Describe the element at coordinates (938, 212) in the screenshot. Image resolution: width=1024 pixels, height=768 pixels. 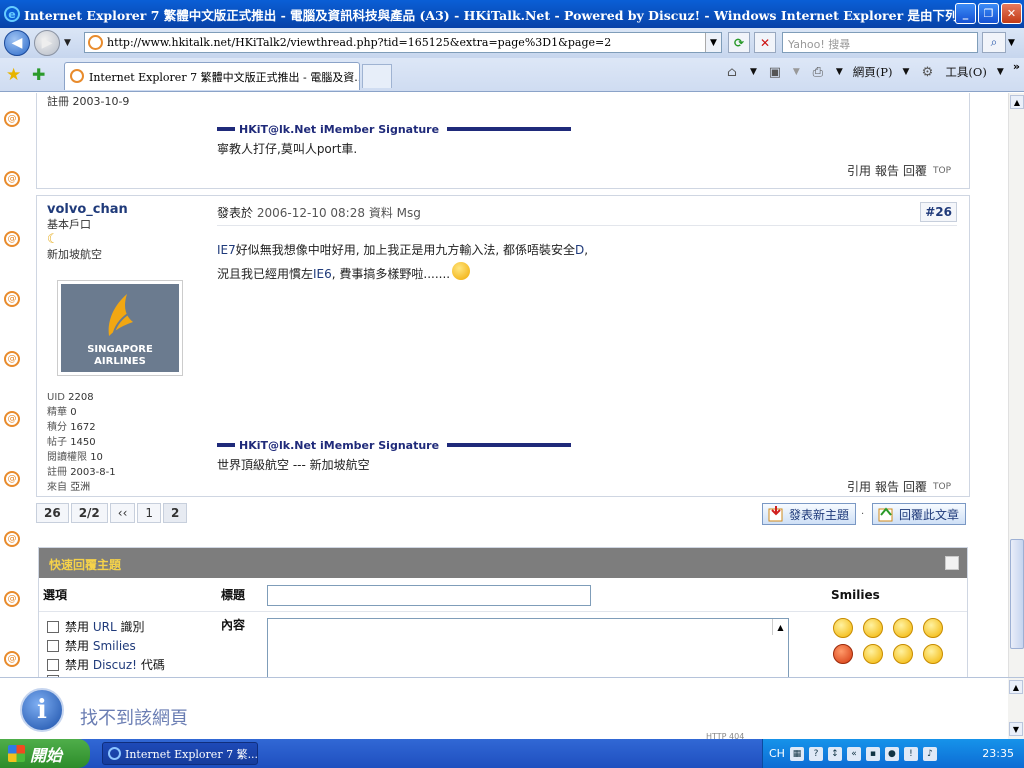
I see `floor-number: #26` at that location.